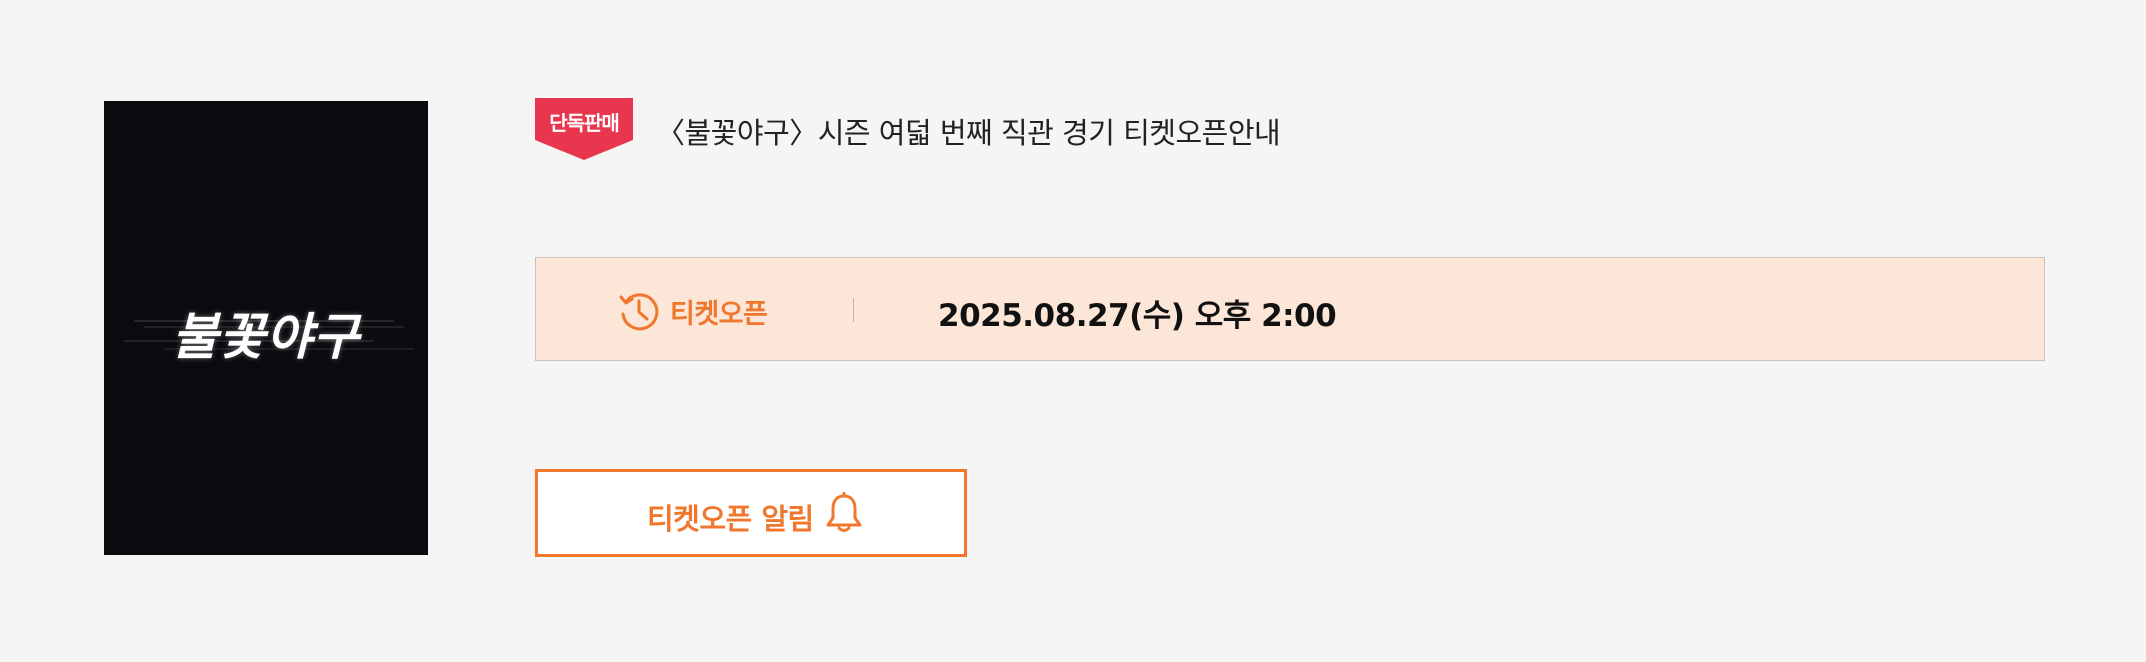 This screenshot has width=2146, height=662. I want to click on divider, so click(853, 310).